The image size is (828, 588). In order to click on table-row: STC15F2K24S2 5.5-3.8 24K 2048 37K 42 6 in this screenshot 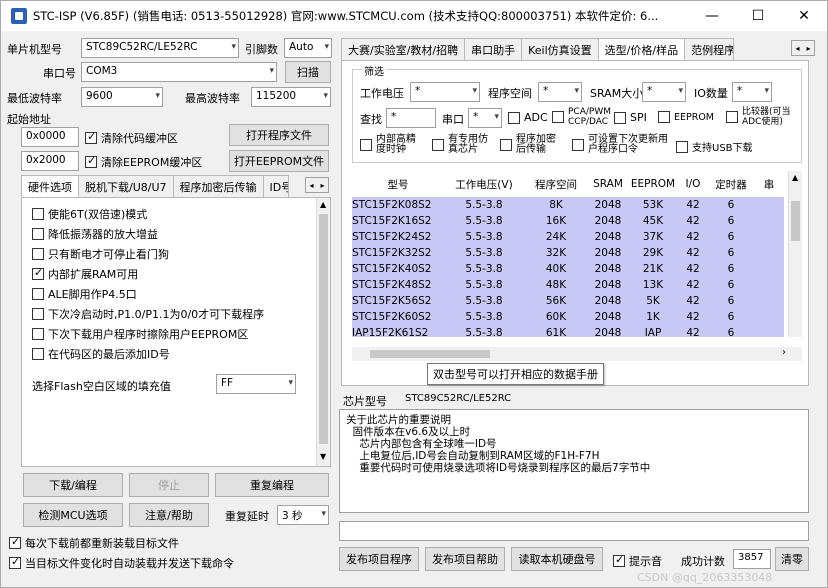, I will do `click(568, 237)`.